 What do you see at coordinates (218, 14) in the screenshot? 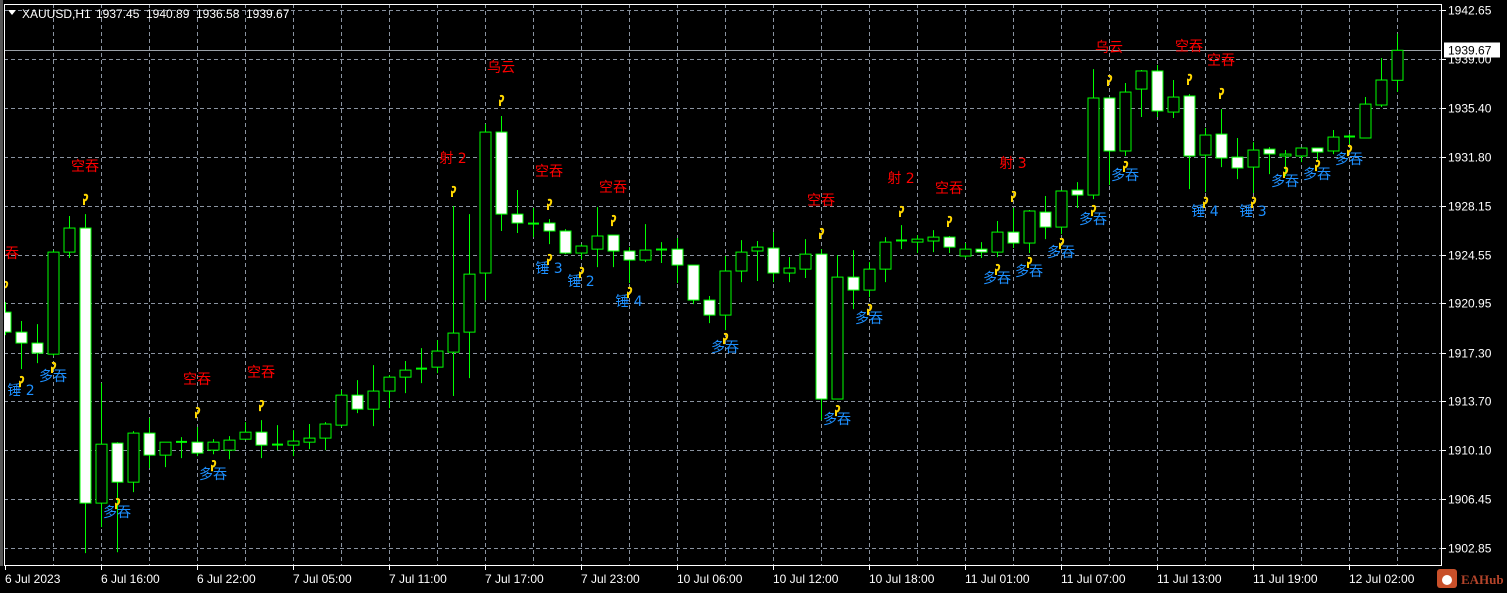
I see `ohlc-low: 1936.58` at bounding box center [218, 14].